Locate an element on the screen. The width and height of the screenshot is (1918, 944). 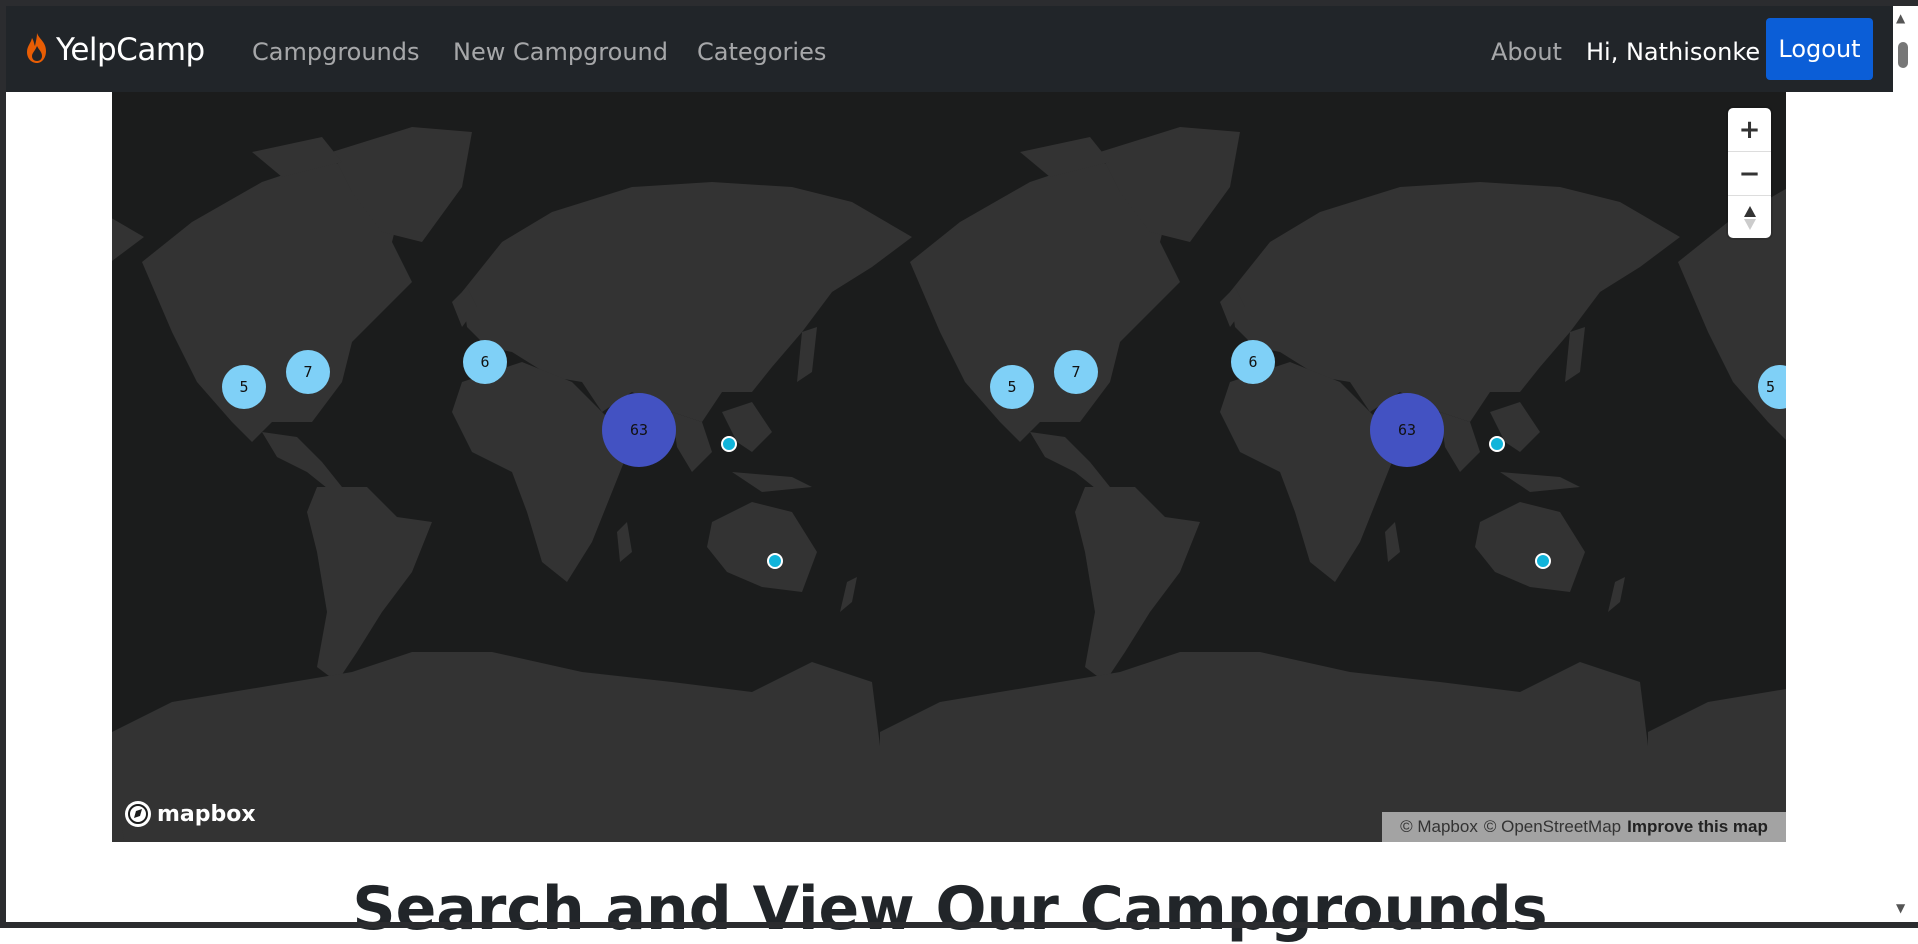
scroll-thumb is located at coordinates (1903, 55).